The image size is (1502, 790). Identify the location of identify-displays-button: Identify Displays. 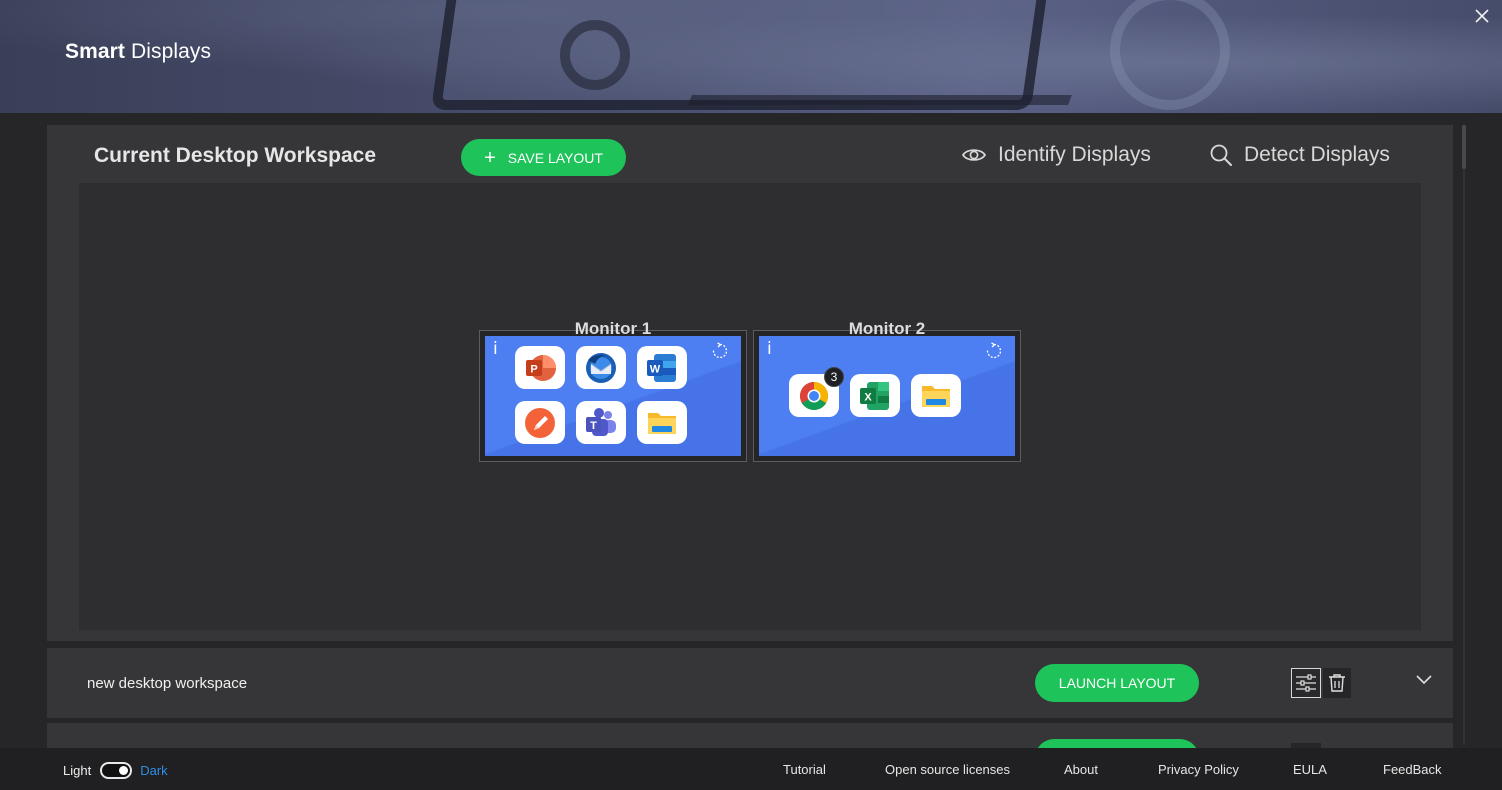
(1056, 155).